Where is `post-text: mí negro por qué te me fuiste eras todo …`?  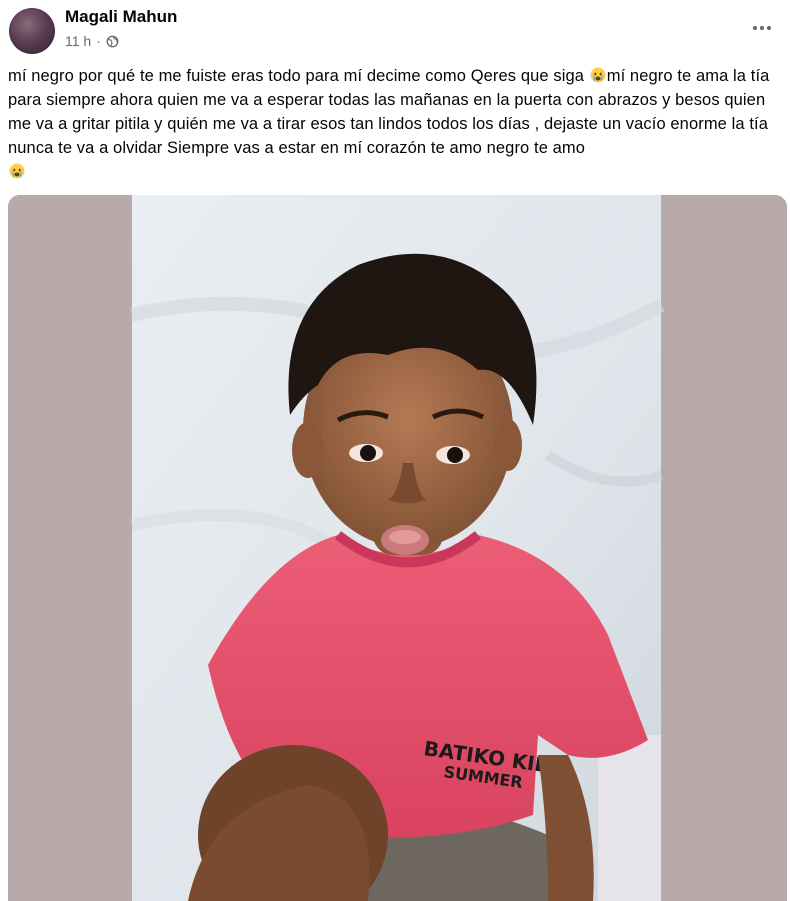 post-text: mí negro por qué te me fuiste eras todo … is located at coordinates (393, 124).